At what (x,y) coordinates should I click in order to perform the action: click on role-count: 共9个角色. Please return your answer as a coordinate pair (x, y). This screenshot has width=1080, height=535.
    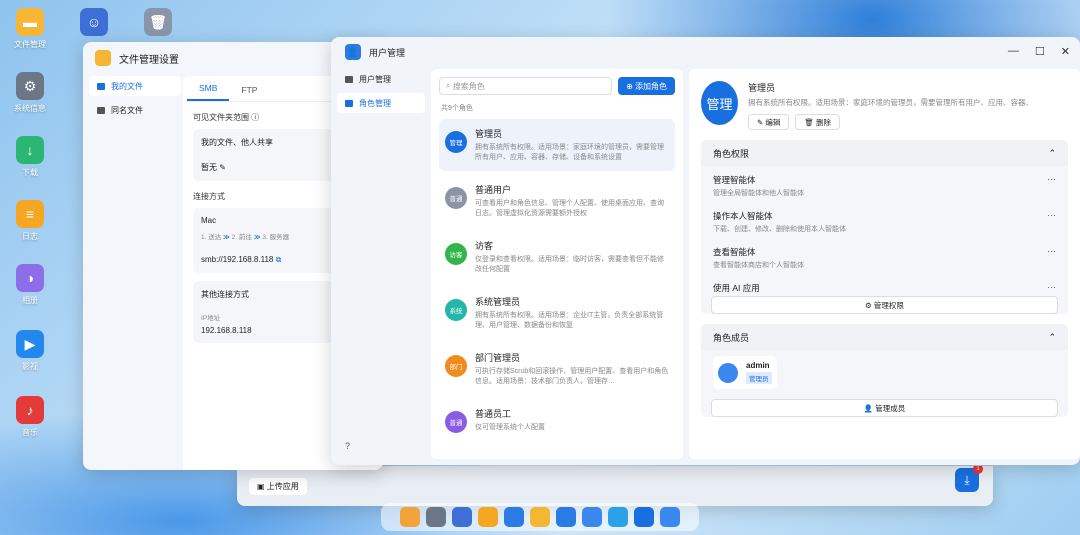
    Looking at the image, I should click on (457, 108).